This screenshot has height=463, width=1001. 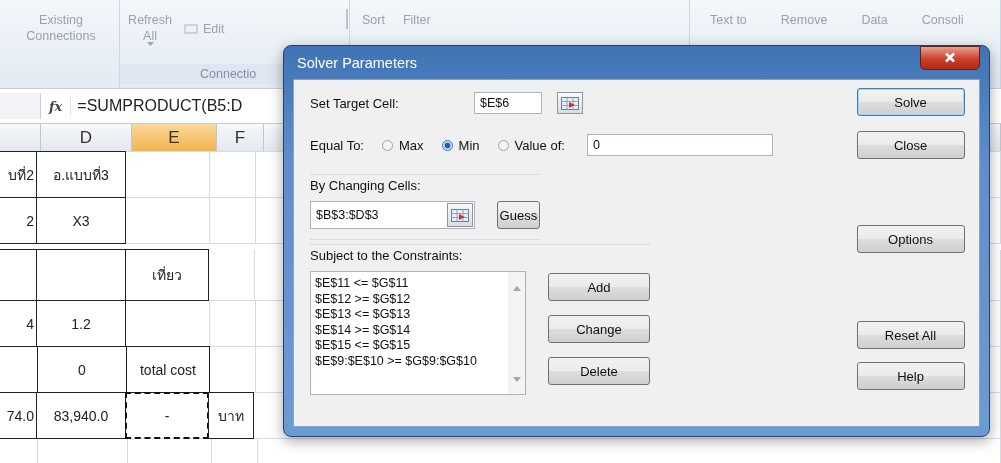 I want to click on input-field: 0, so click(x=679, y=145).